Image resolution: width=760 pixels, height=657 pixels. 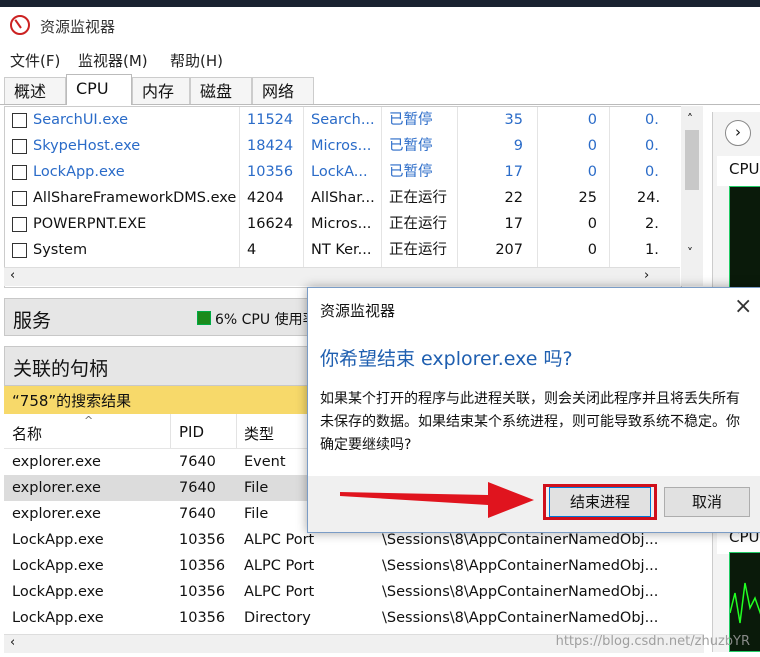 I want to click on search-result-text: “758”的搜索结果, so click(x=72, y=401).